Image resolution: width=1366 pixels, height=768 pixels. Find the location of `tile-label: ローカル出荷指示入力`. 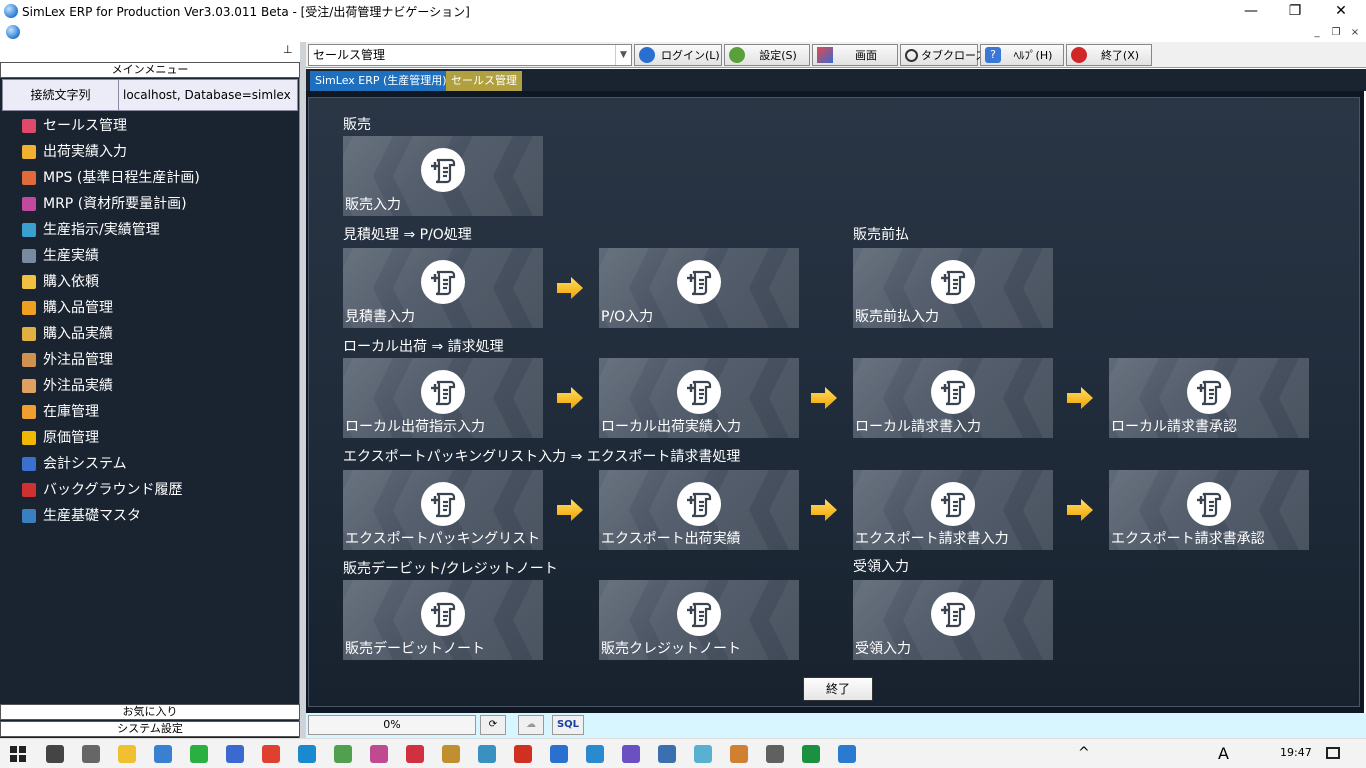

tile-label: ローカル出荷指示入力 is located at coordinates (415, 427).